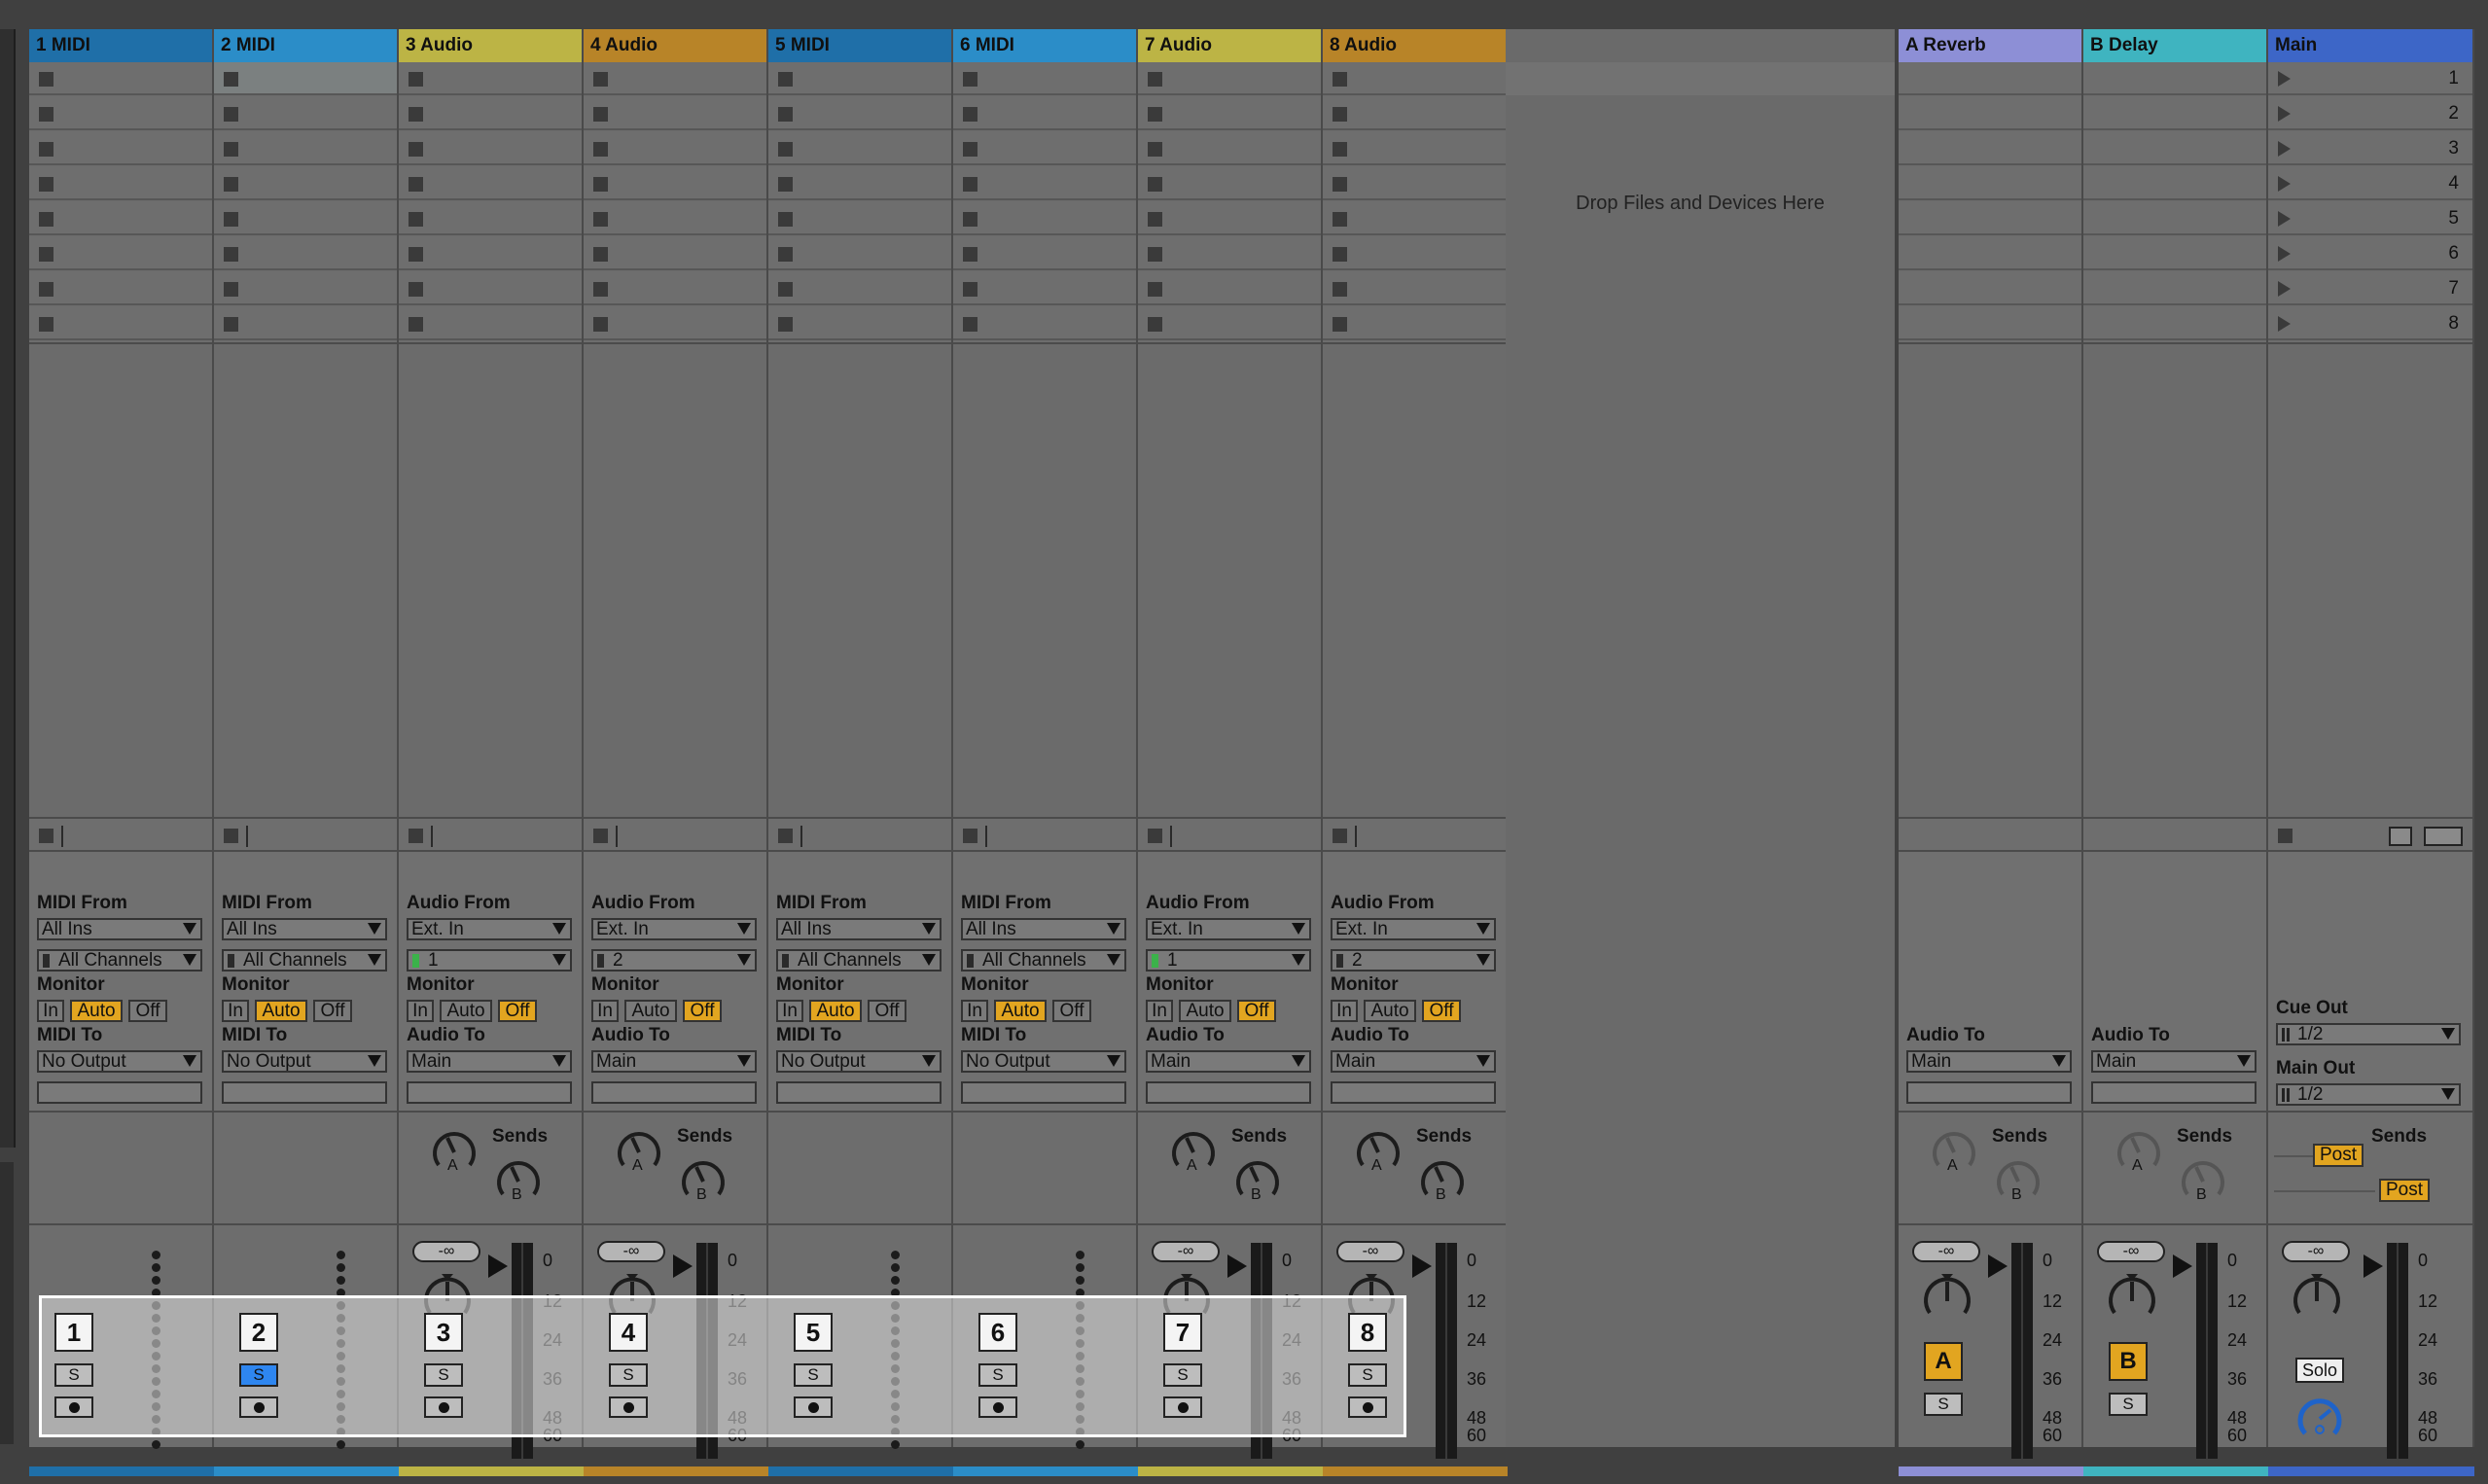 The image size is (2488, 1484). I want to click on input-type-dropdown: All Ins, so click(304, 929).